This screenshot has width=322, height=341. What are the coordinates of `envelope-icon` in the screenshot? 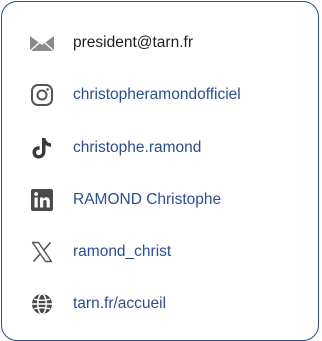 It's located at (42, 43).